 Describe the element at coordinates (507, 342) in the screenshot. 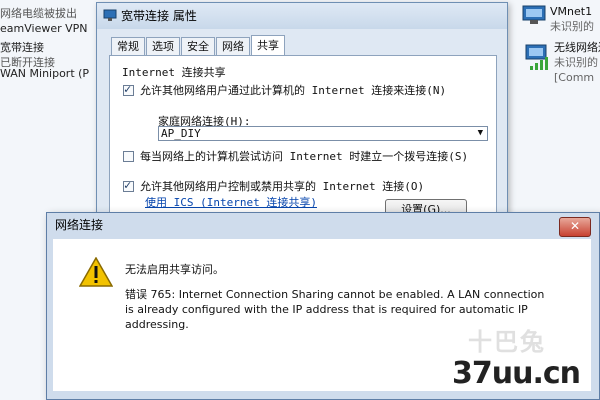

I see `watermark-ghost-text: 十巴兔` at that location.